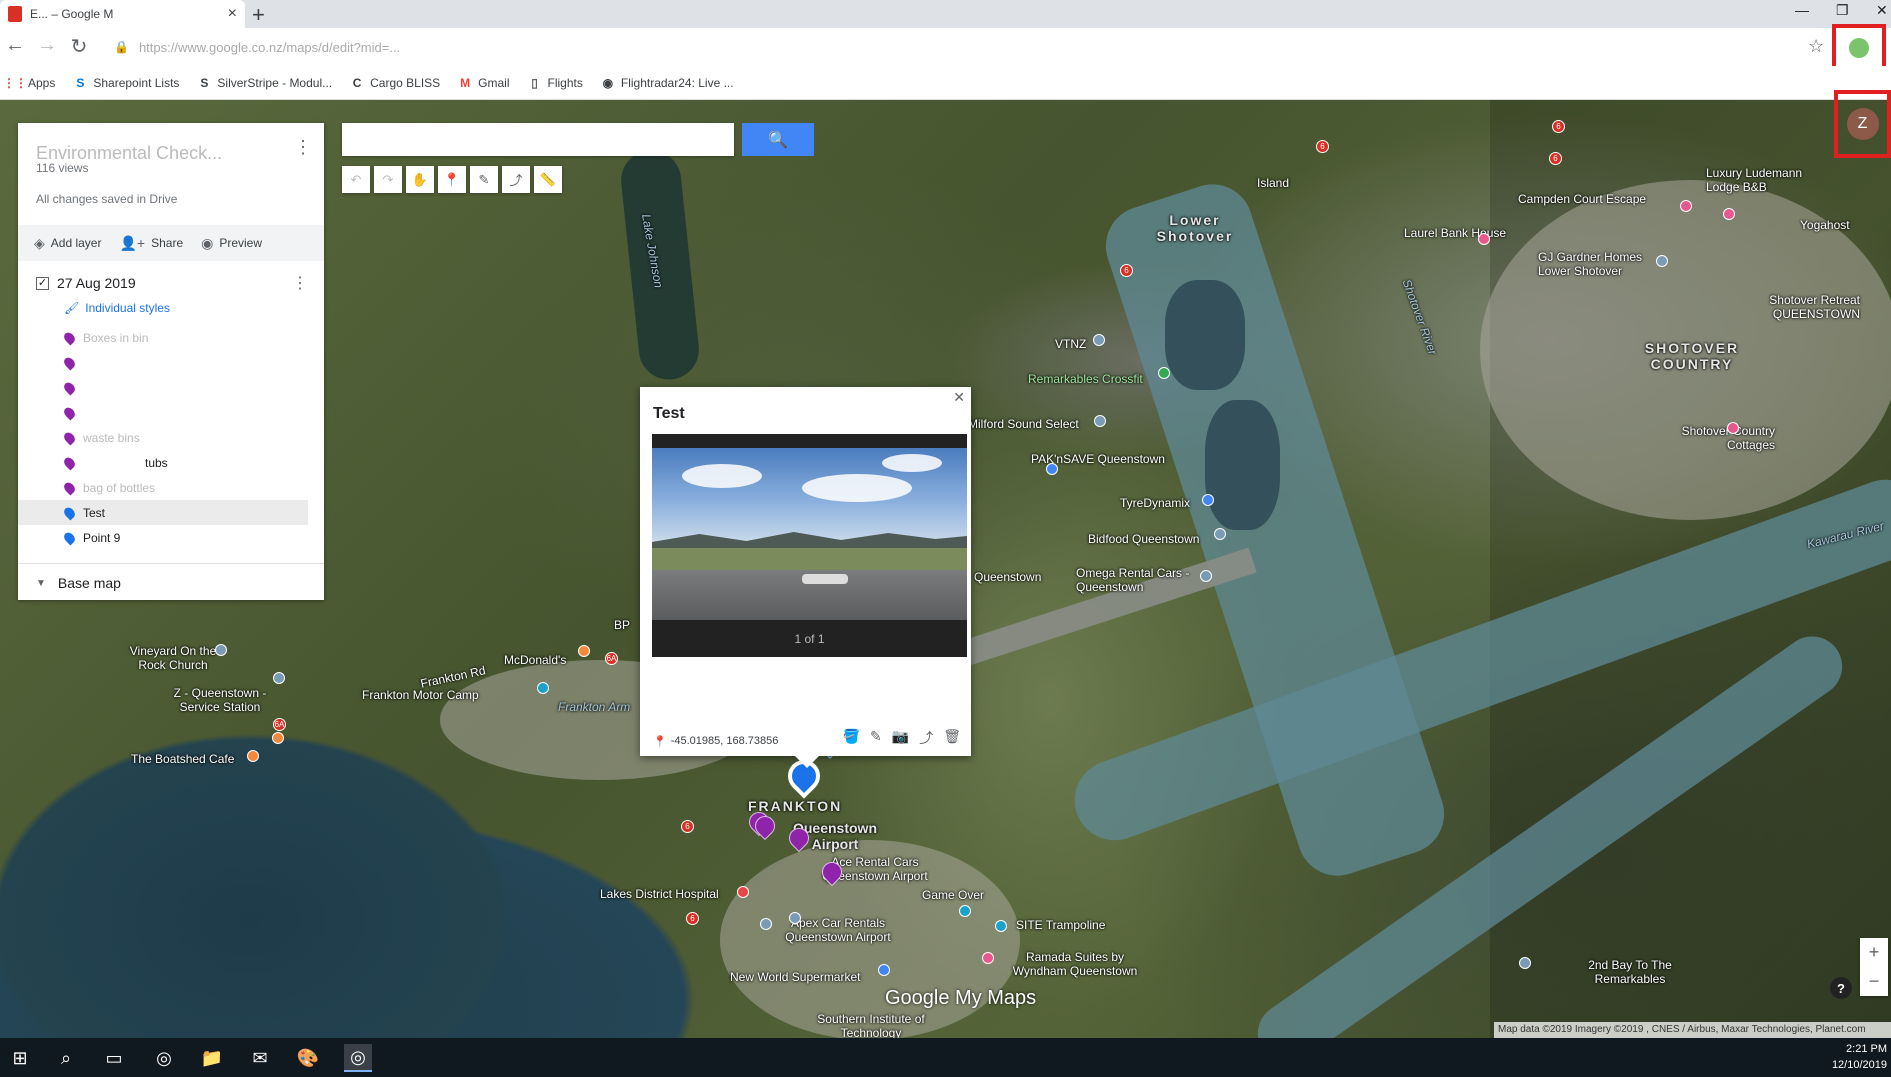 The height and width of the screenshot is (1077, 1891). Describe the element at coordinates (465, 82) in the screenshot. I see `gmail-icon: M` at that location.